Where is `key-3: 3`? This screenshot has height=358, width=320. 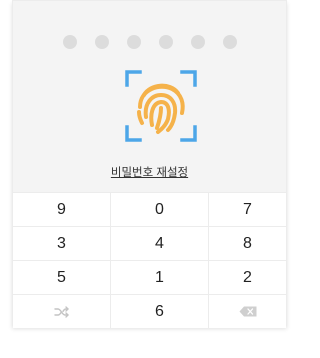 key-3: 3 is located at coordinates (62, 243).